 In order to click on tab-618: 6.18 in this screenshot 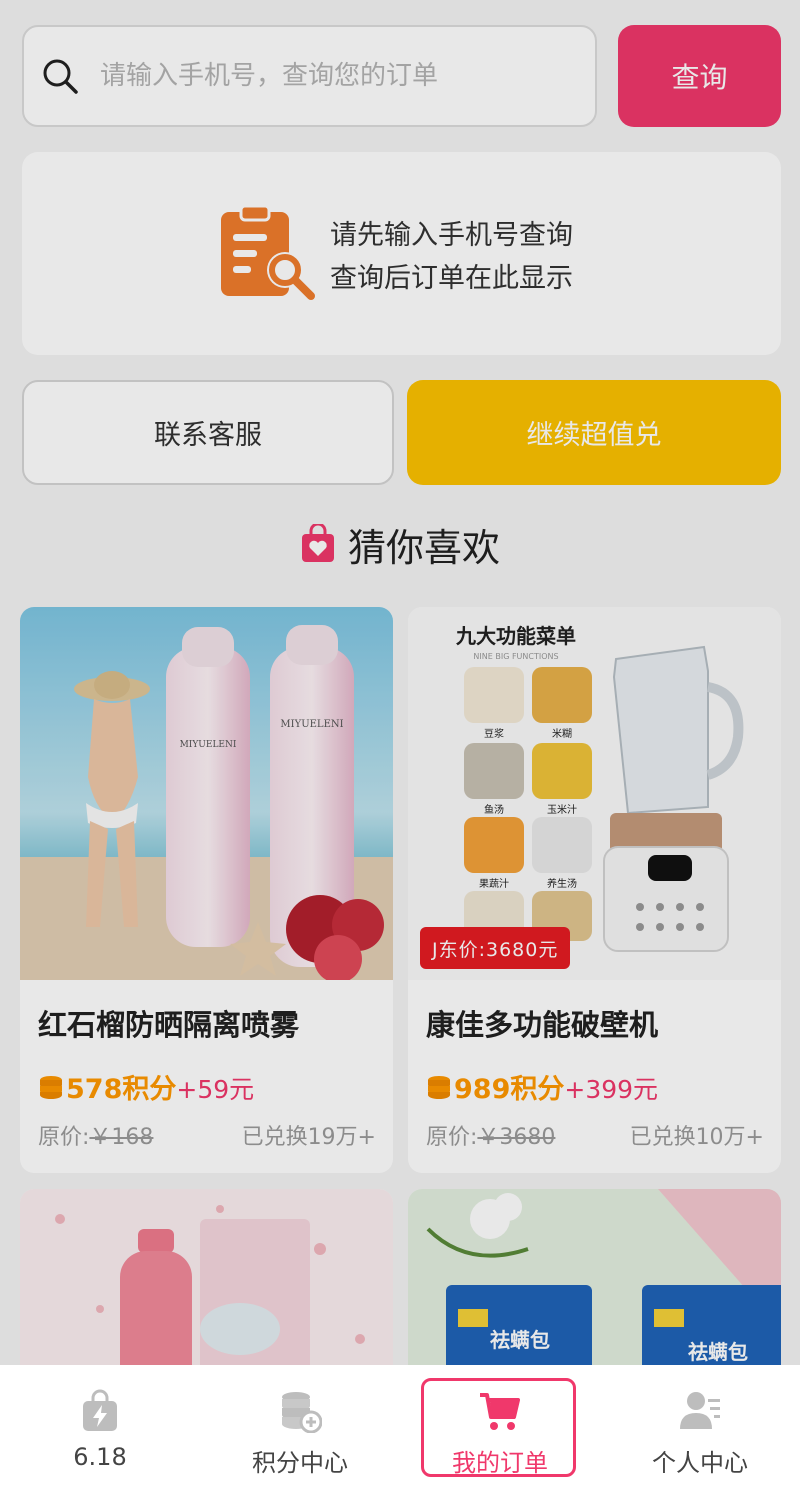, I will do `click(100, 1425)`.